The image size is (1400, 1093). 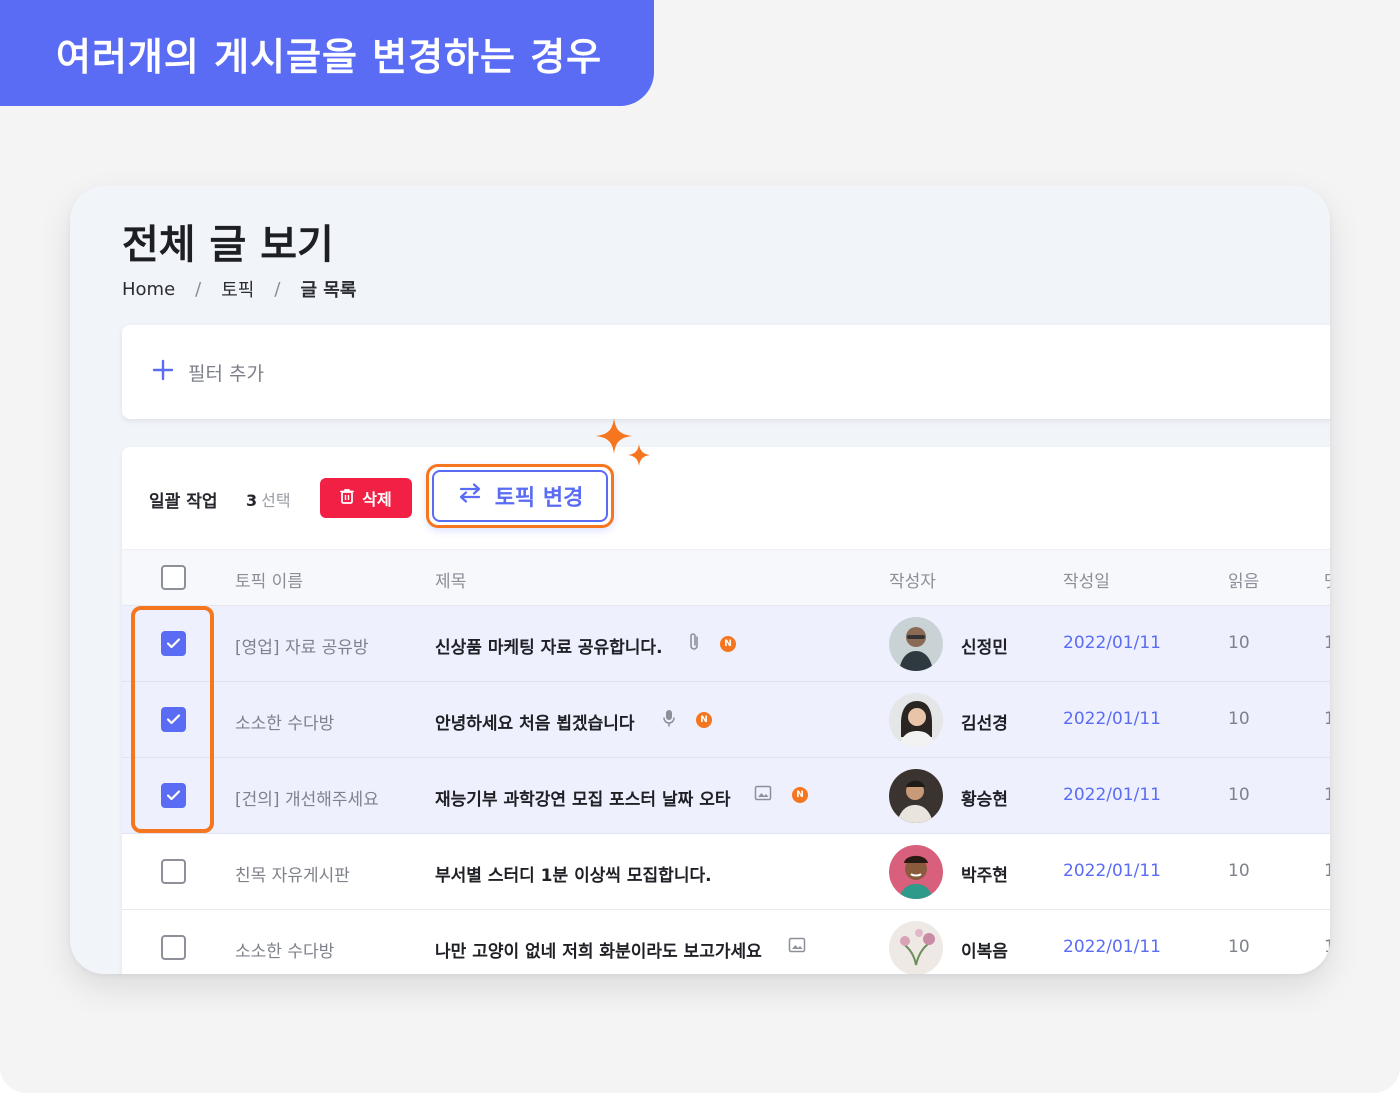 I want to click on header-topic: 토픽 이름, so click(x=269, y=579).